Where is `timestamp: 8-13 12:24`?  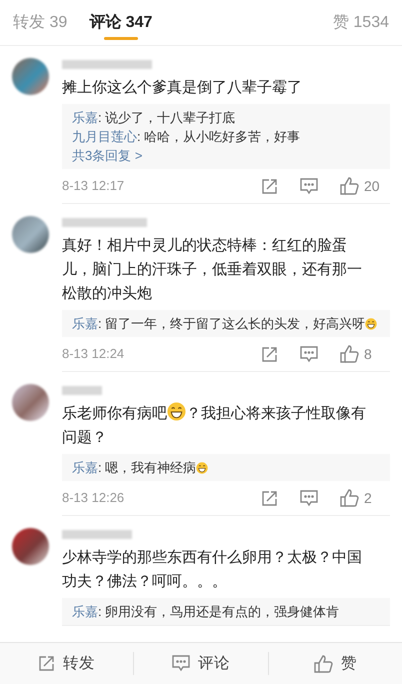 timestamp: 8-13 12:24 is located at coordinates (93, 354).